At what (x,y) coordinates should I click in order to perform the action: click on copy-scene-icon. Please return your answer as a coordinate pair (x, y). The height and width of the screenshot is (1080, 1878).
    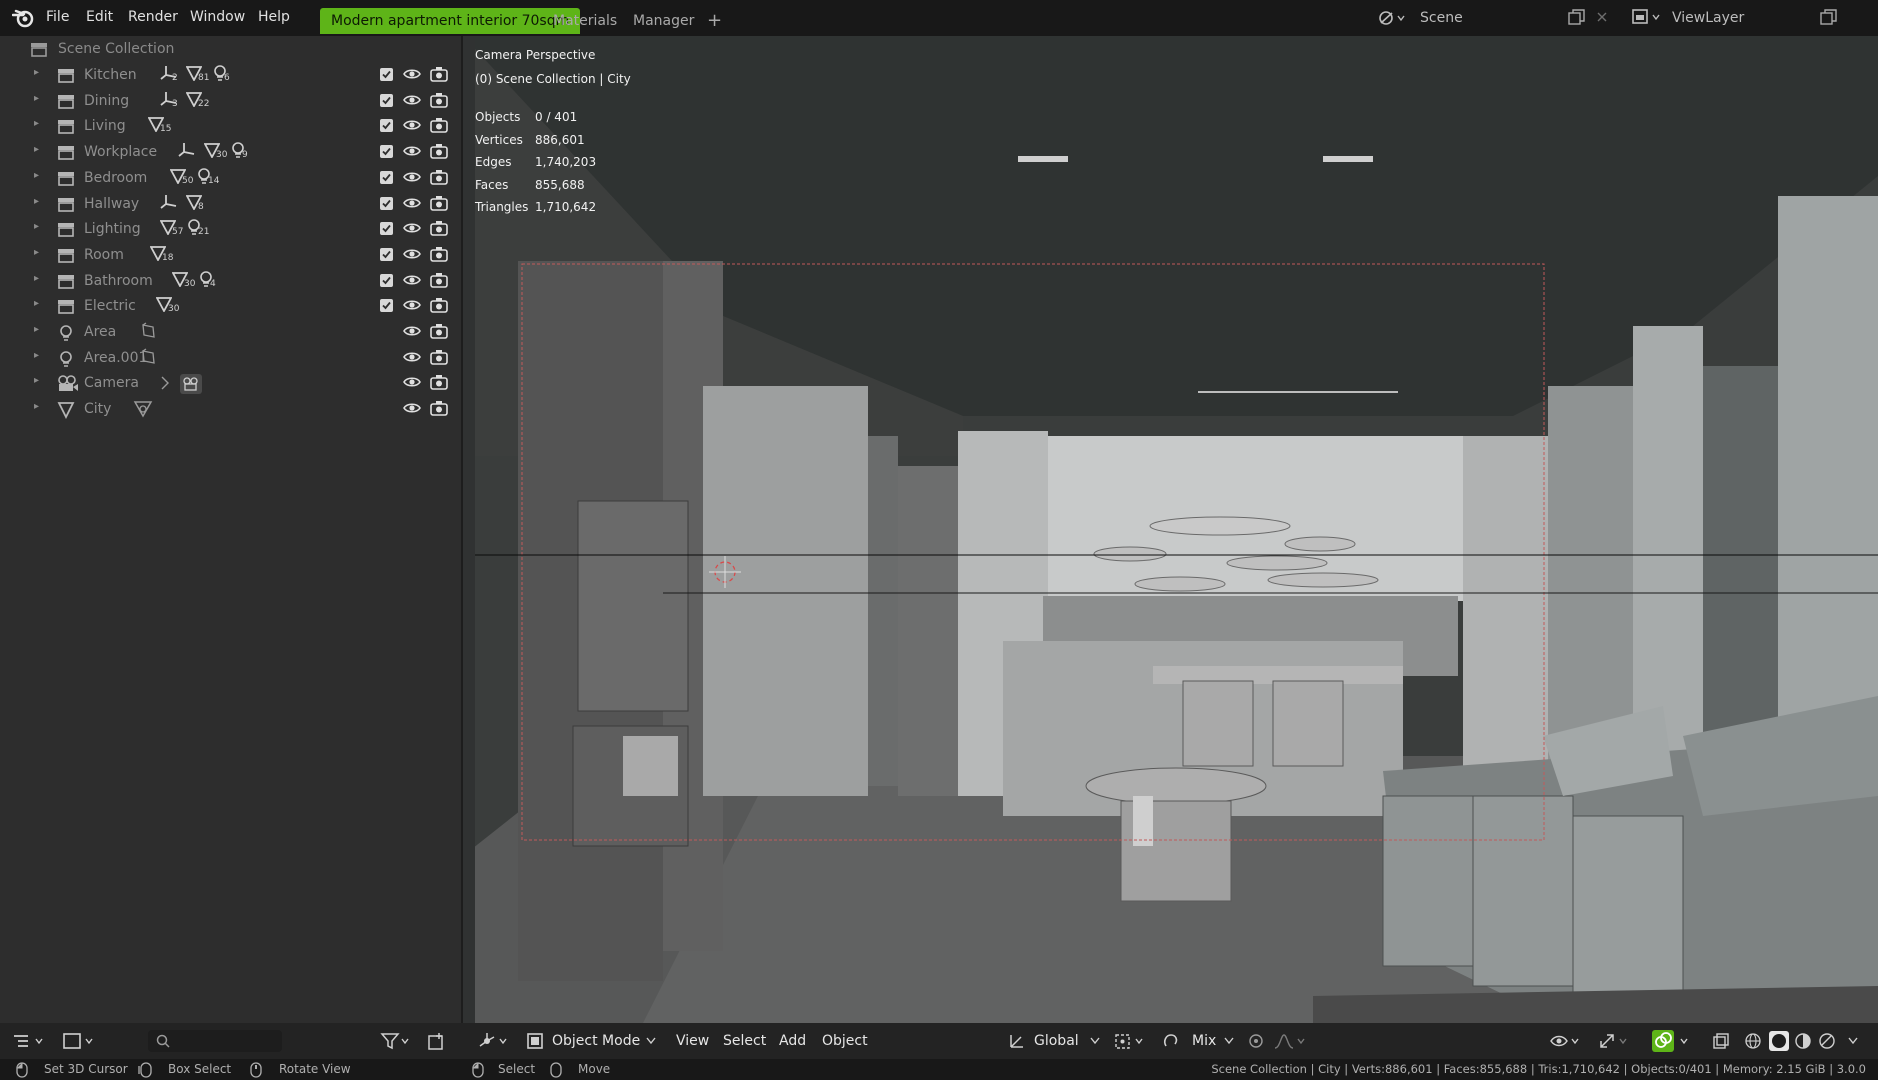
    Looking at the image, I should click on (1577, 17).